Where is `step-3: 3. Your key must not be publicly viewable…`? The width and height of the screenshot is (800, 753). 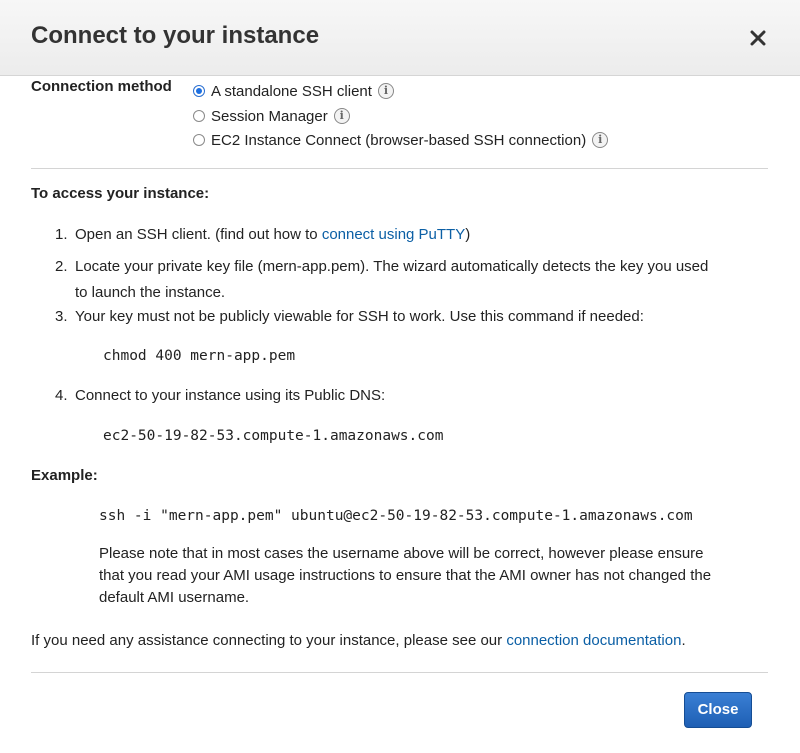
step-3: 3. Your key must not be publicly viewable… is located at coordinates (411, 317).